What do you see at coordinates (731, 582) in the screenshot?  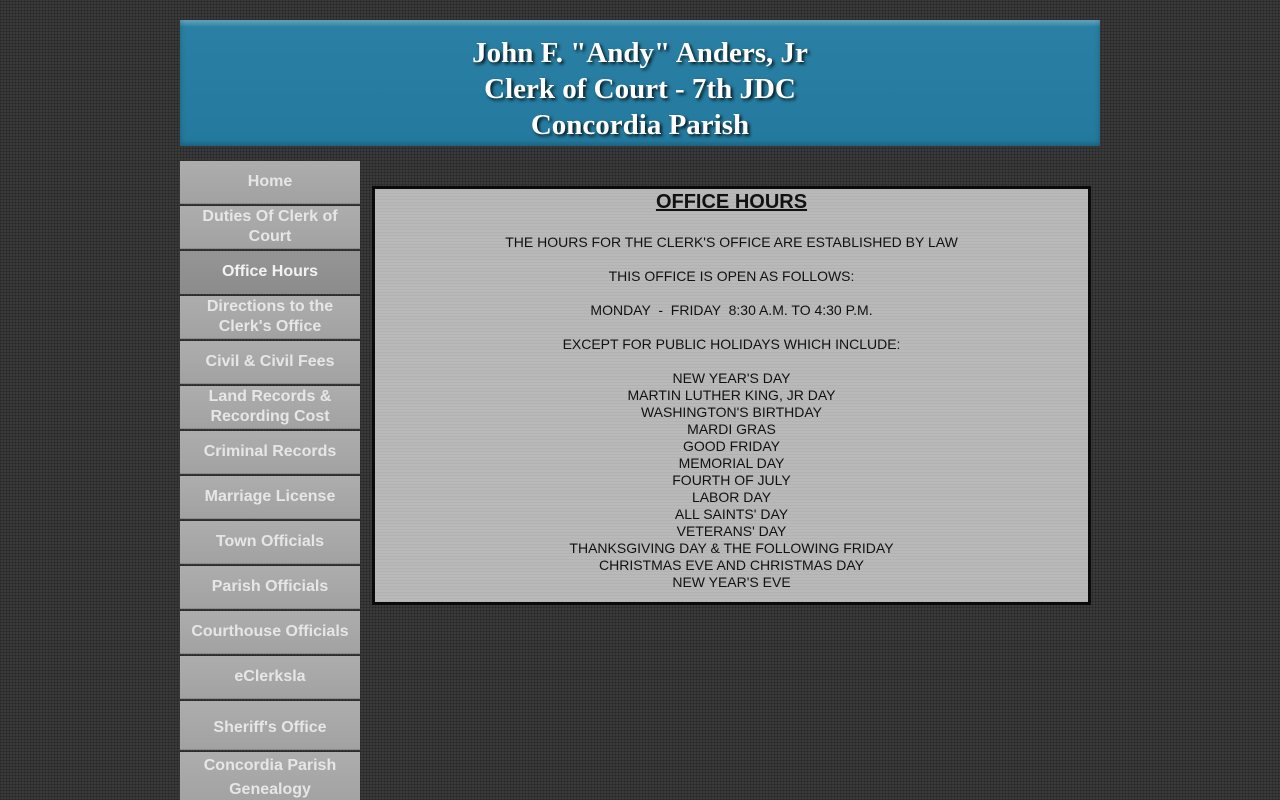 I see `list-item: NEW YEAR'S EVE` at bounding box center [731, 582].